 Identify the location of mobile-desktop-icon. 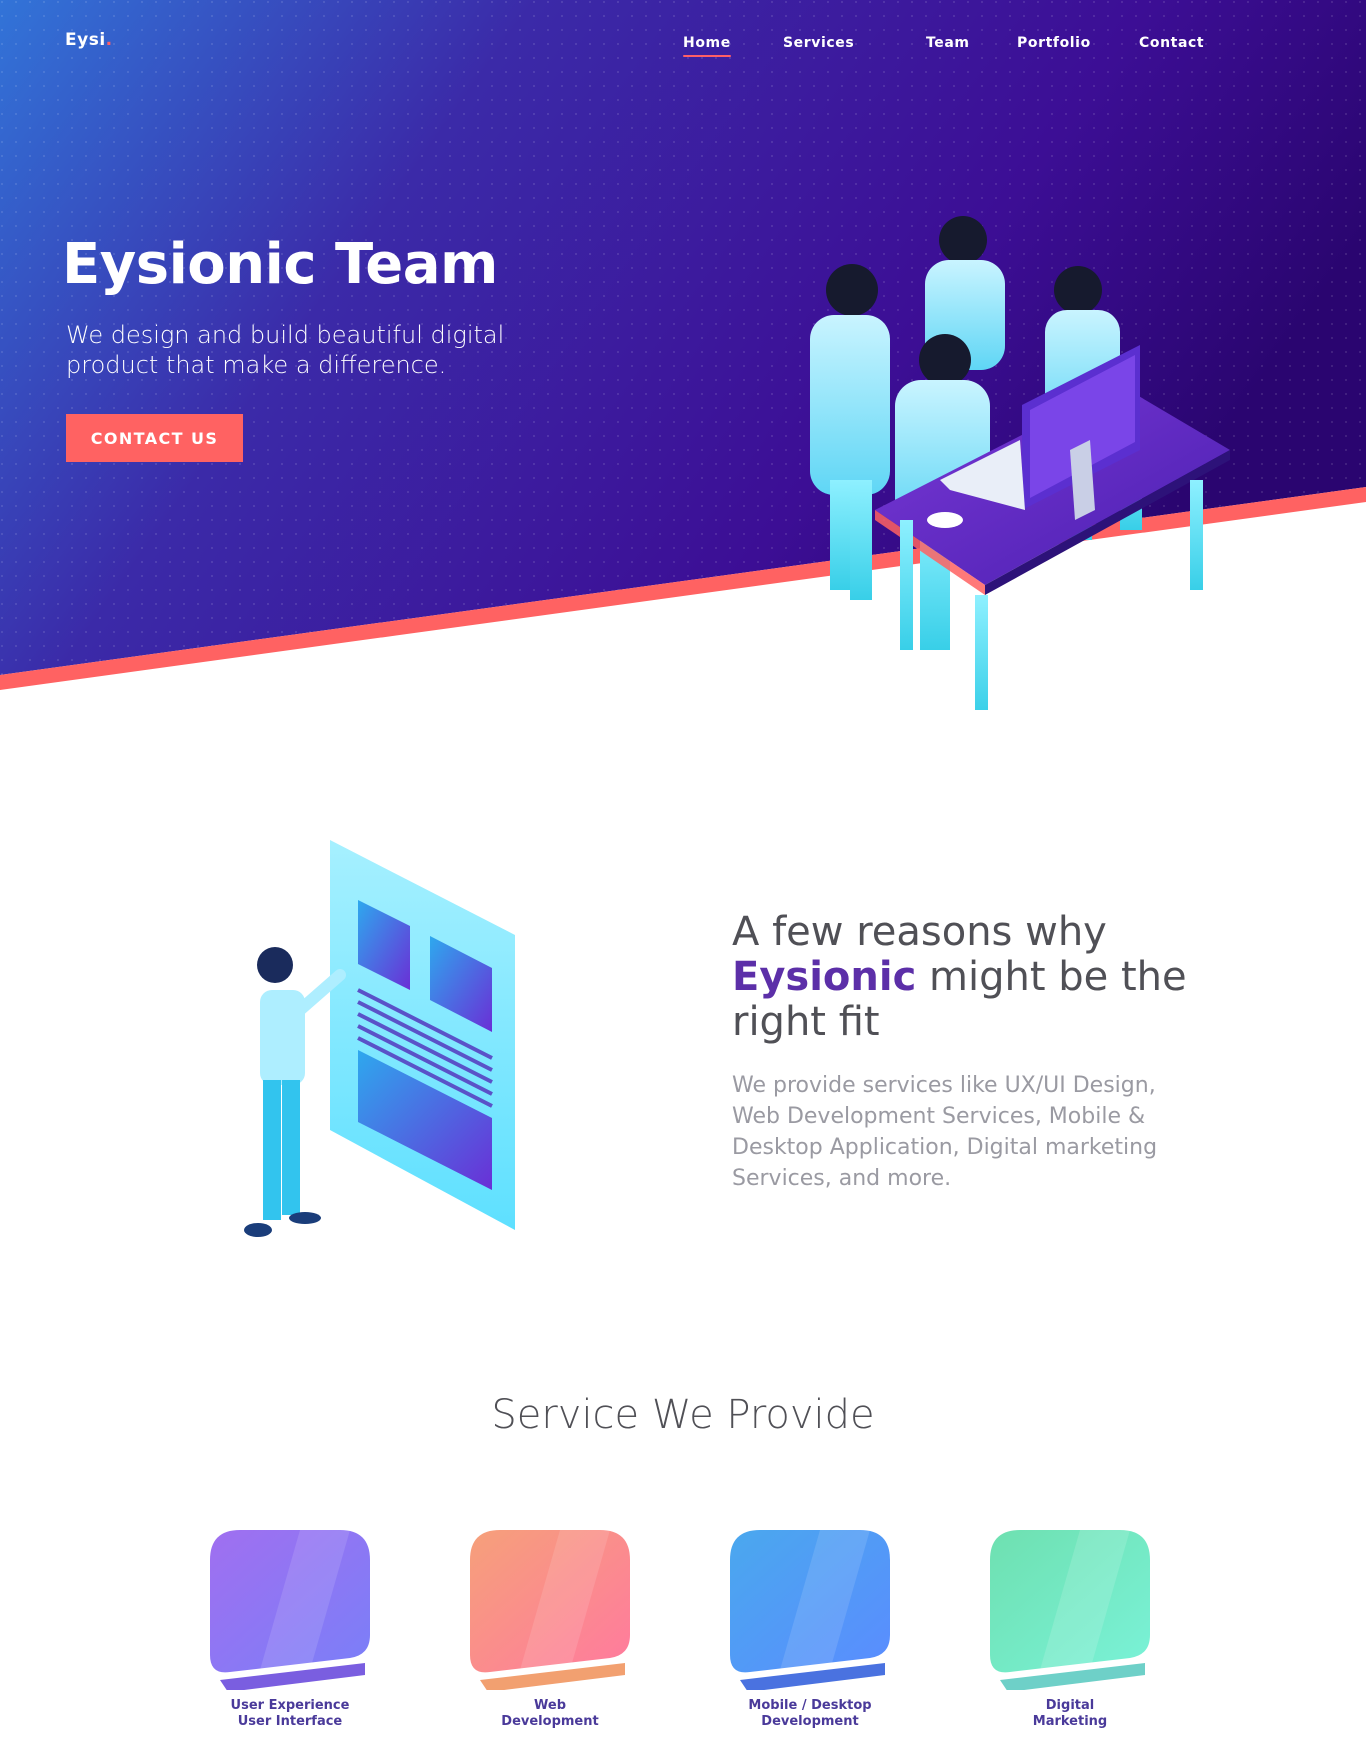
(810, 1610).